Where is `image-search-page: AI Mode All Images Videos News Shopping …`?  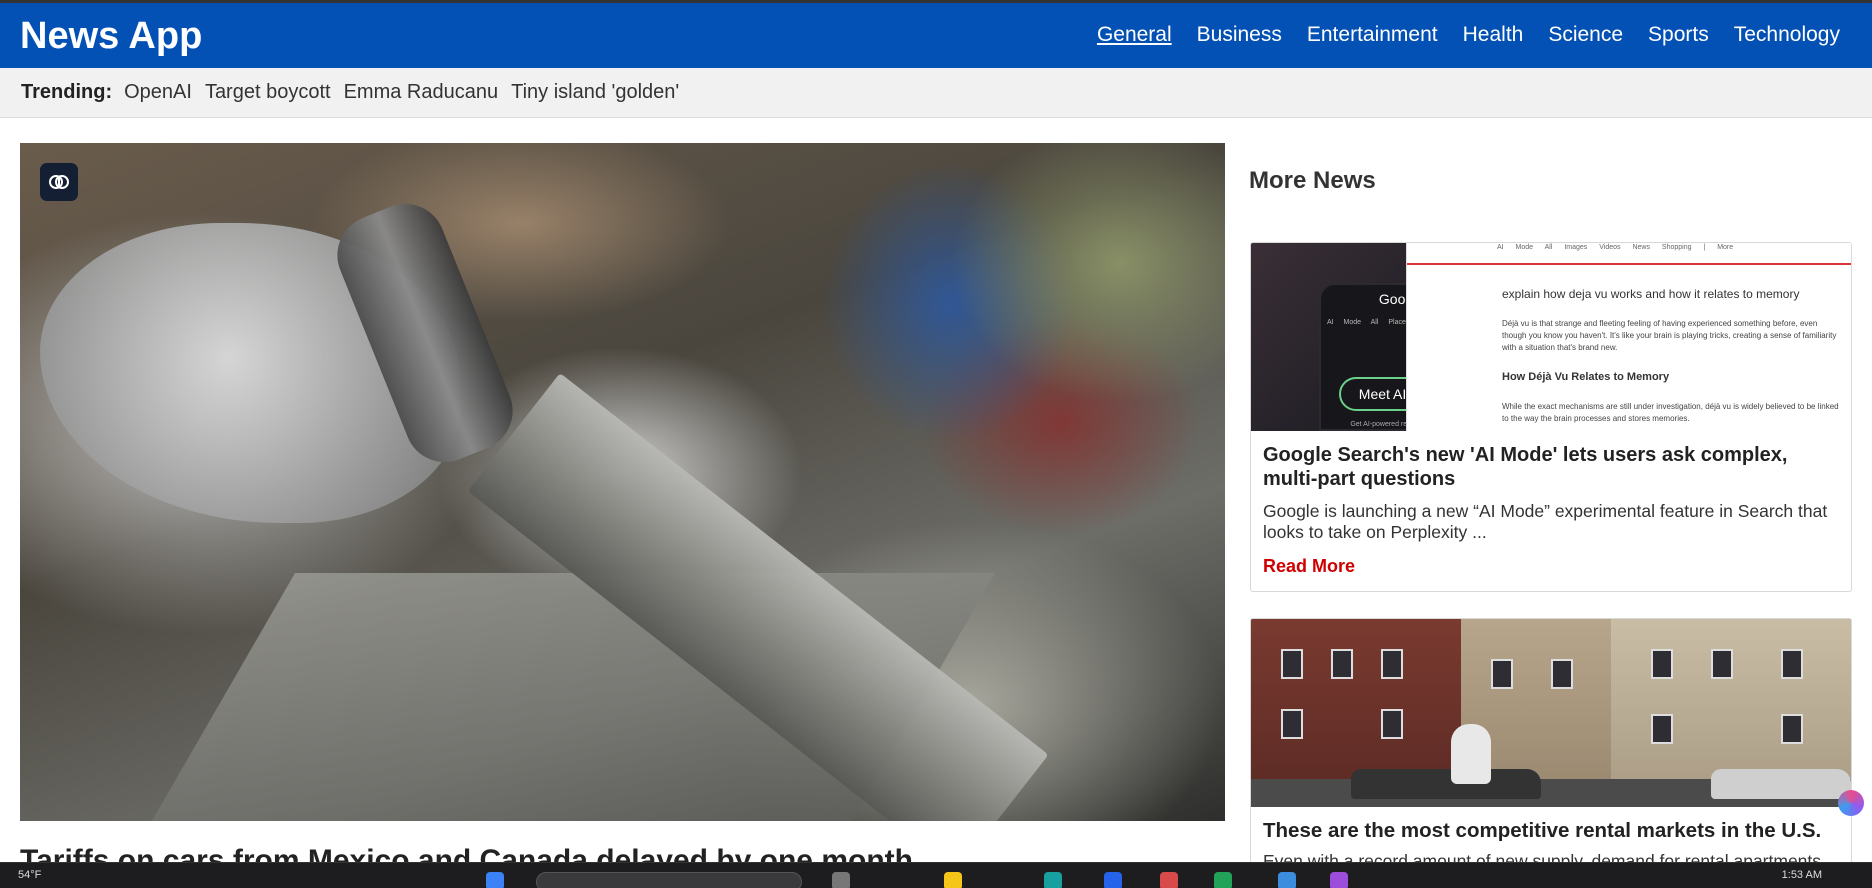 image-search-page: AI Mode All Images Videos News Shopping … is located at coordinates (1628, 337).